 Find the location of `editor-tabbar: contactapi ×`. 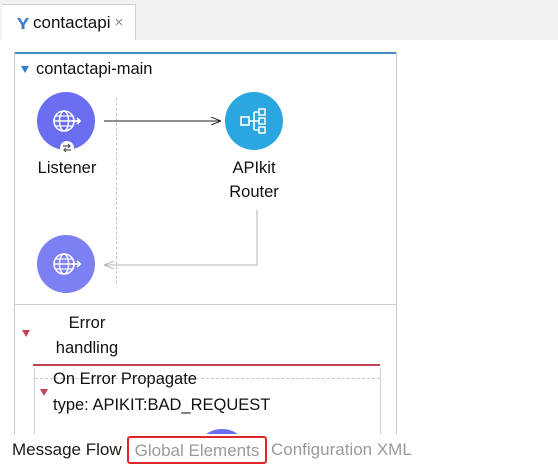

editor-tabbar: contactapi × is located at coordinates (279, 20).